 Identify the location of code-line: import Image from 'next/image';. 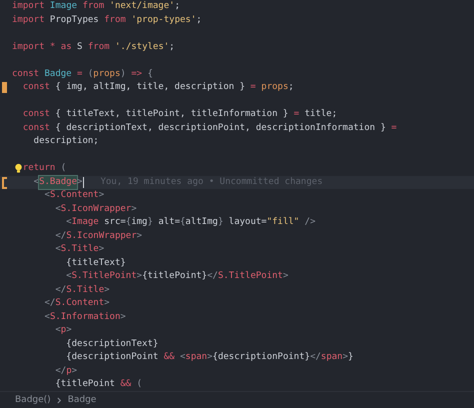
(96, 6).